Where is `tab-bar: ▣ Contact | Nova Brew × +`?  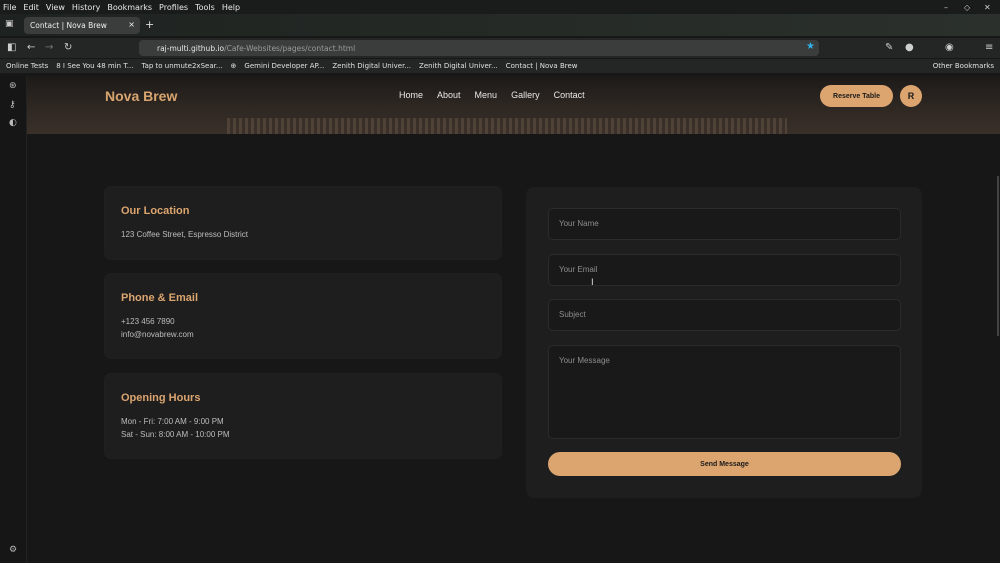
tab-bar: ▣ Contact | Nova Brew × + is located at coordinates (500, 25).